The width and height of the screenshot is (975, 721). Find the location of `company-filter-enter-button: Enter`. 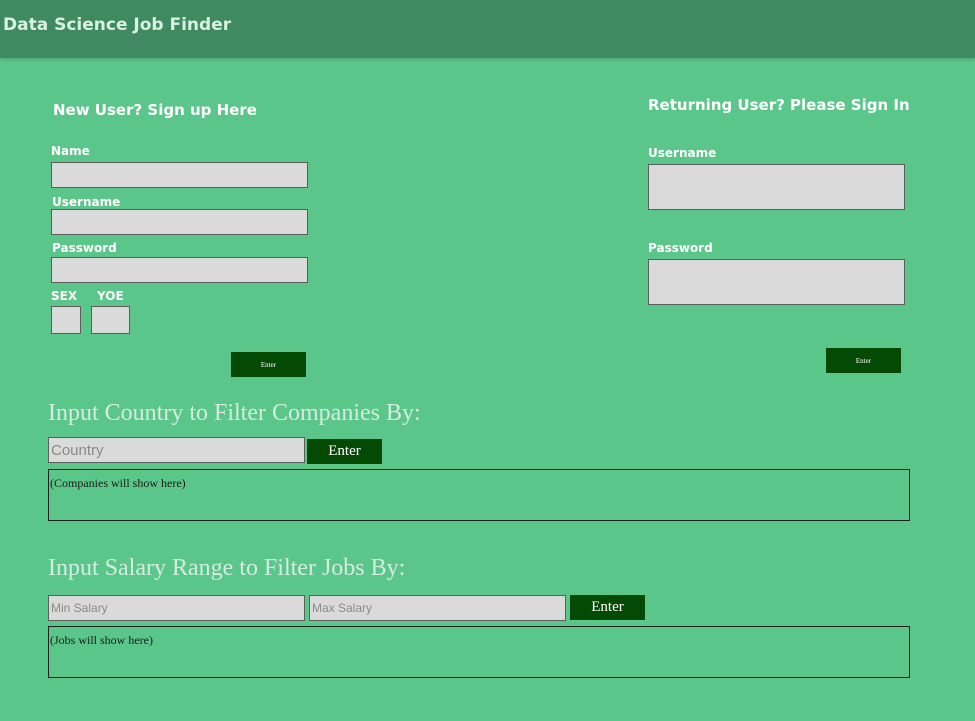

company-filter-enter-button: Enter is located at coordinates (344, 451).